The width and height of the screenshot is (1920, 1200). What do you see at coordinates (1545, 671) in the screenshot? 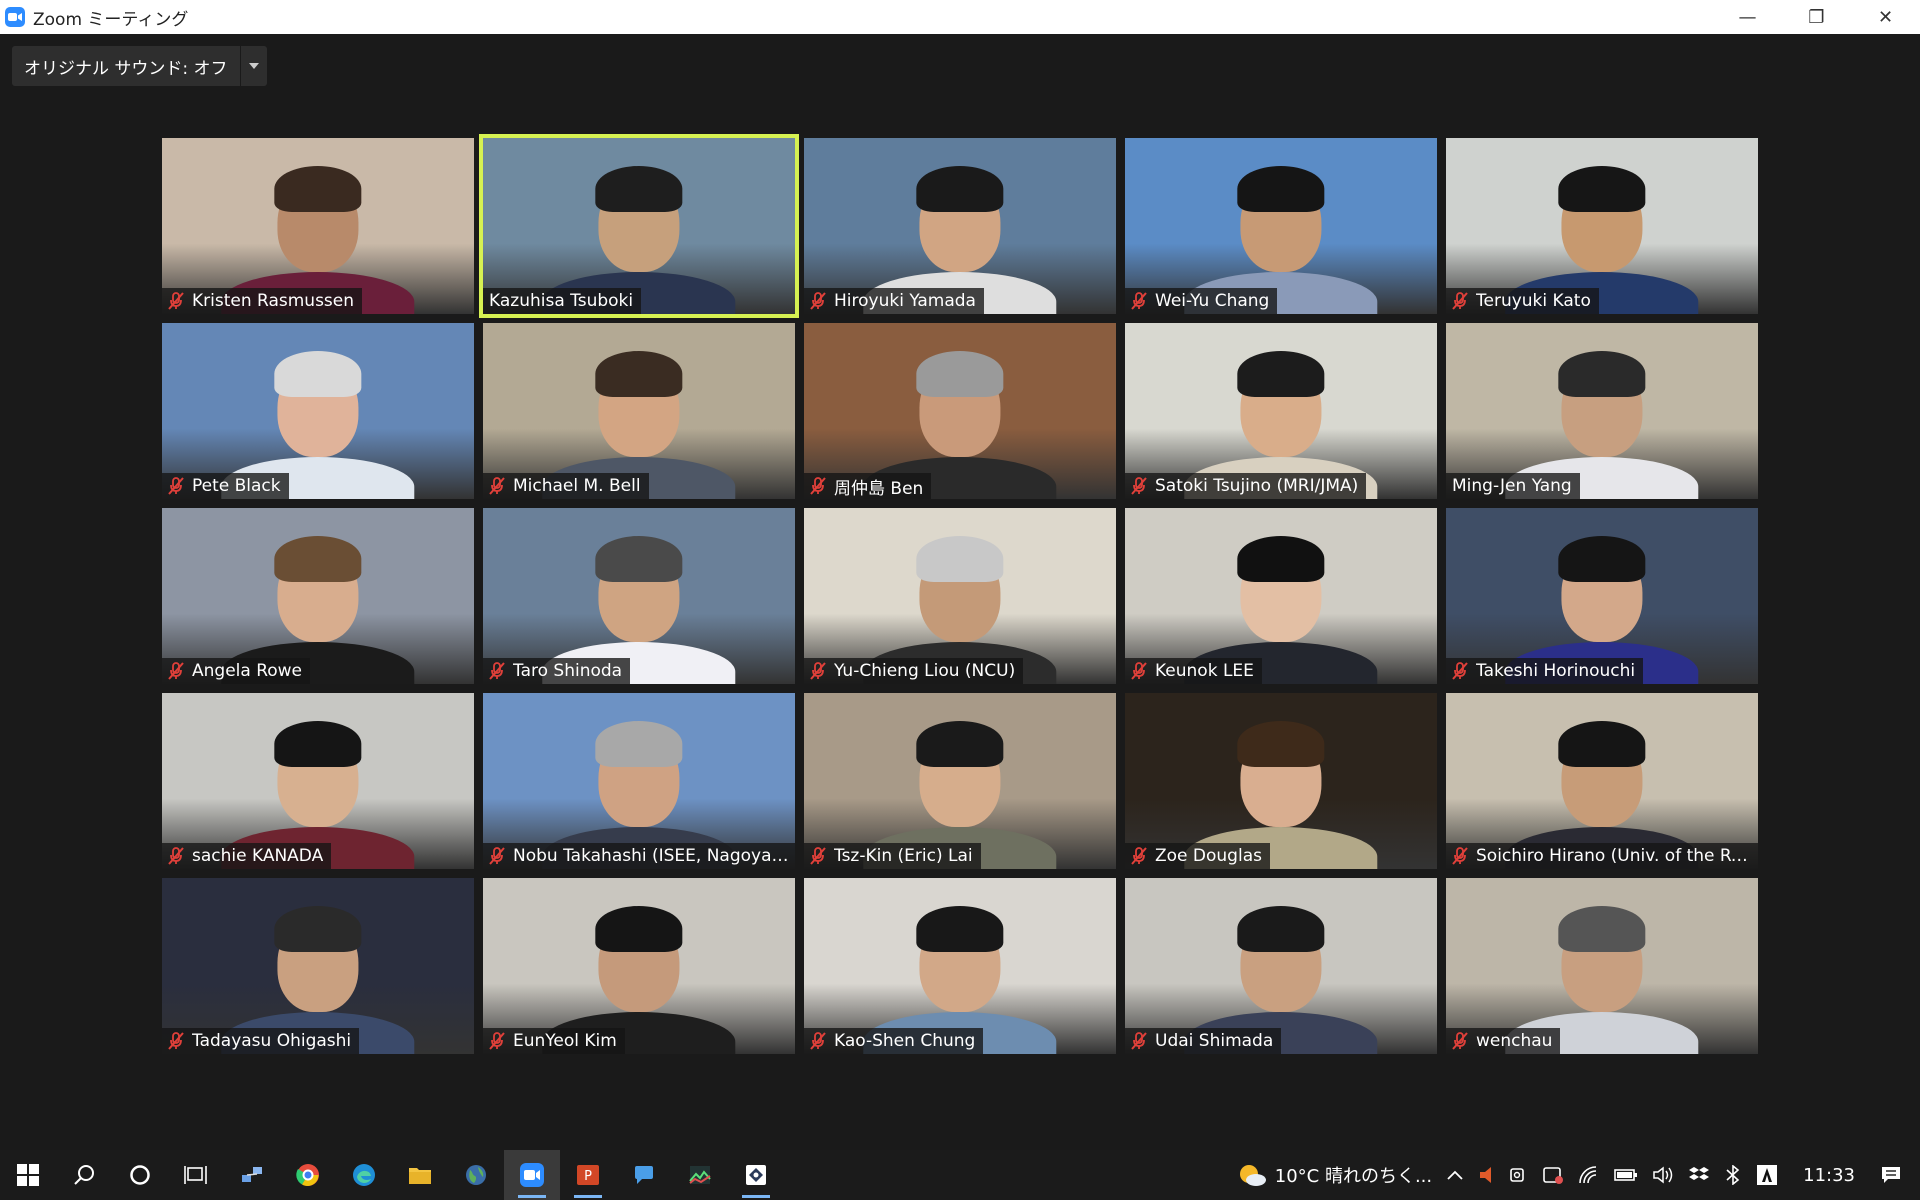
I see `participant-name-tag: Takeshi Horinouchi` at bounding box center [1545, 671].